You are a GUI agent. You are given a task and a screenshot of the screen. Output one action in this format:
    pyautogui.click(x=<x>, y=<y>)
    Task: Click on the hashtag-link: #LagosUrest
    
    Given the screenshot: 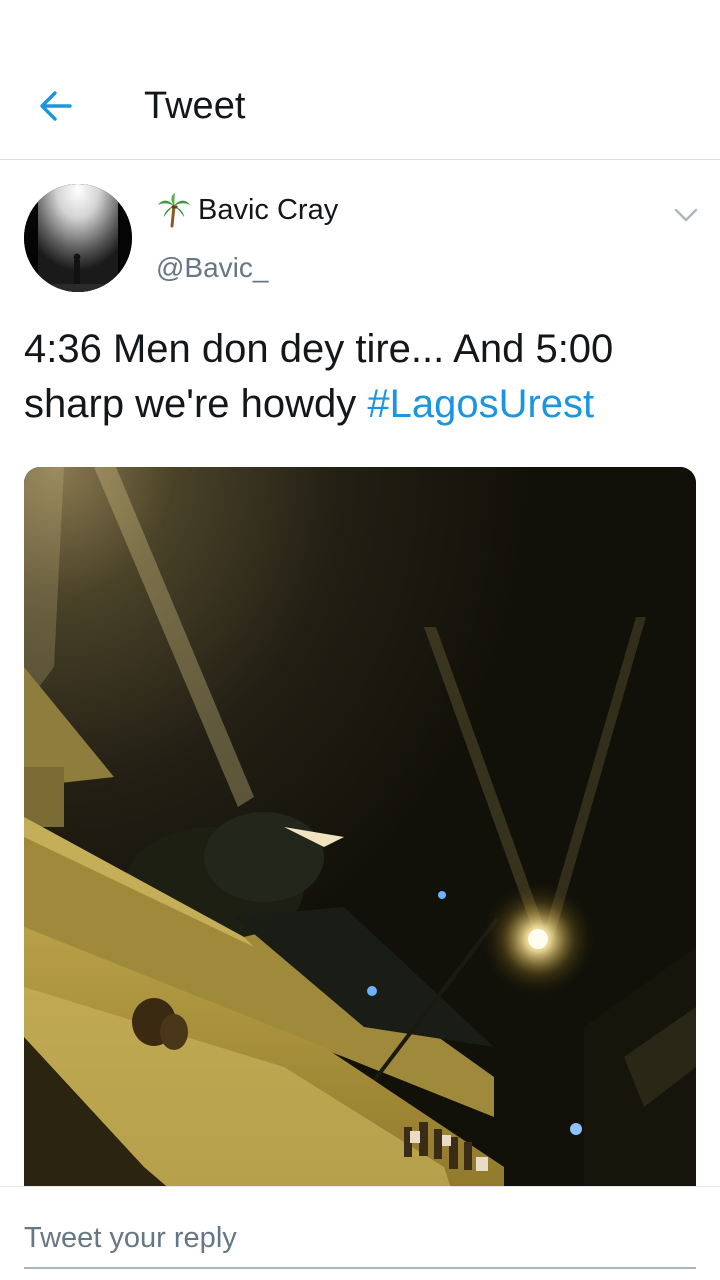 What is the action you would take?
    pyautogui.click(x=480, y=404)
    